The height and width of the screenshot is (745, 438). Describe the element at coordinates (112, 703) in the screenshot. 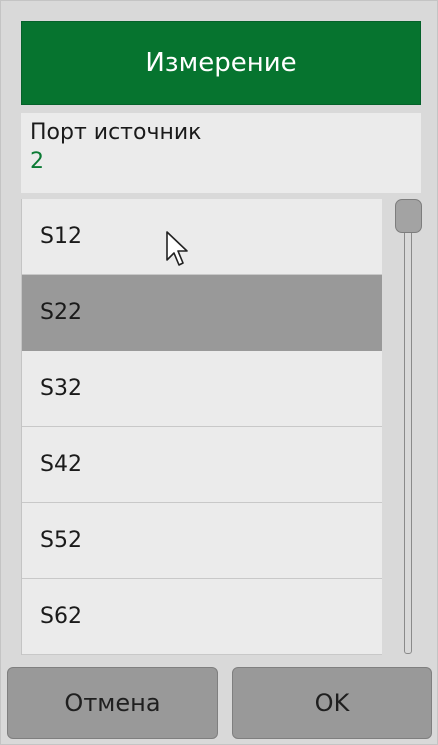

I see `cancel-button: Отмена` at that location.